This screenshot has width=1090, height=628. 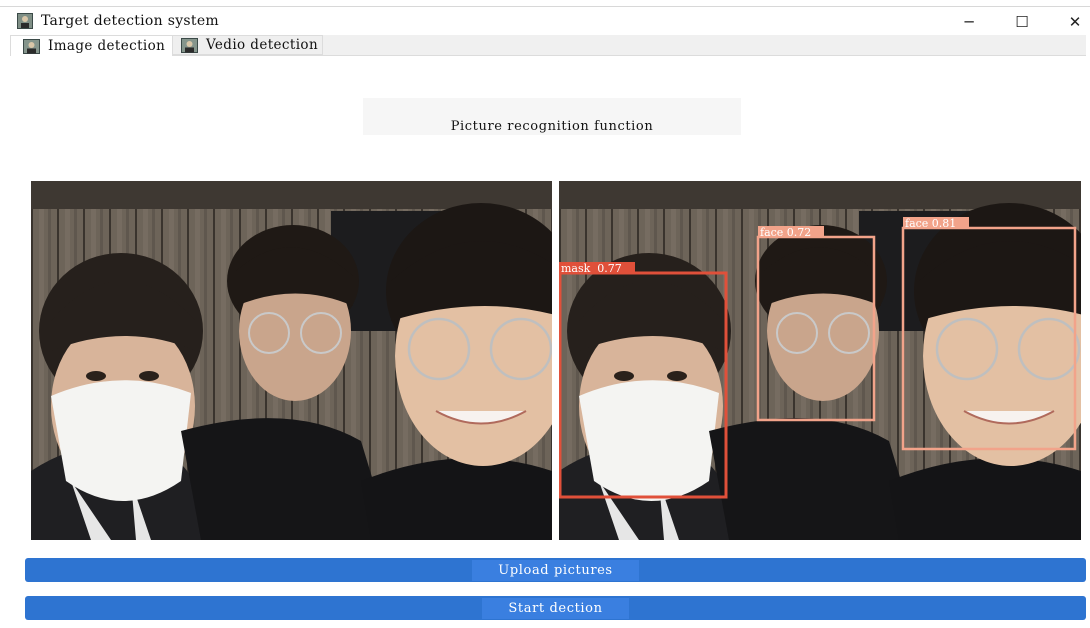 I want to click on face-label-2: face 0.81, so click(x=930, y=223).